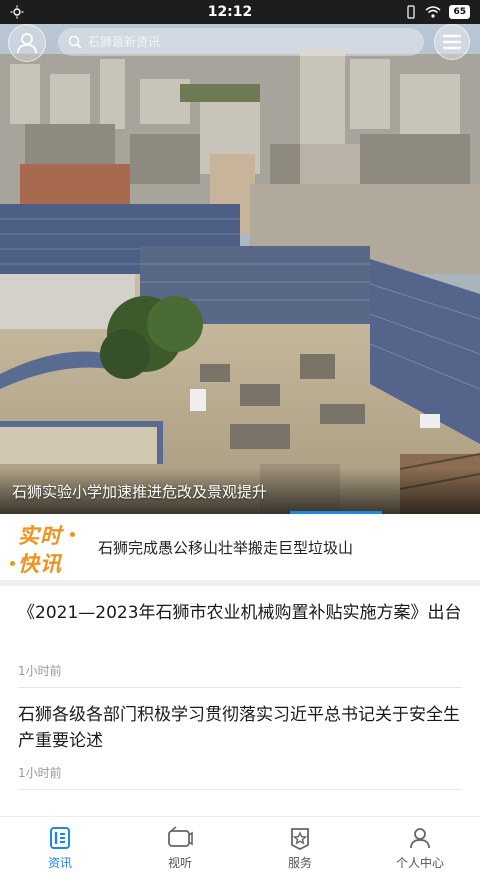  I want to click on nav-tab-news: 资讯, so click(60, 848).